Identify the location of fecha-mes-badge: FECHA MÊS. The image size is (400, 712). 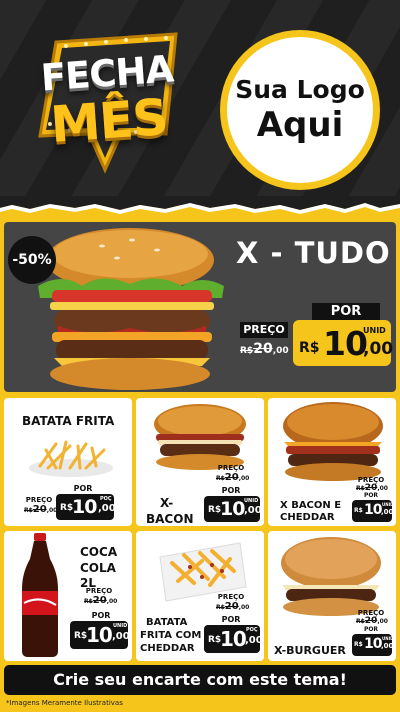
(105, 99).